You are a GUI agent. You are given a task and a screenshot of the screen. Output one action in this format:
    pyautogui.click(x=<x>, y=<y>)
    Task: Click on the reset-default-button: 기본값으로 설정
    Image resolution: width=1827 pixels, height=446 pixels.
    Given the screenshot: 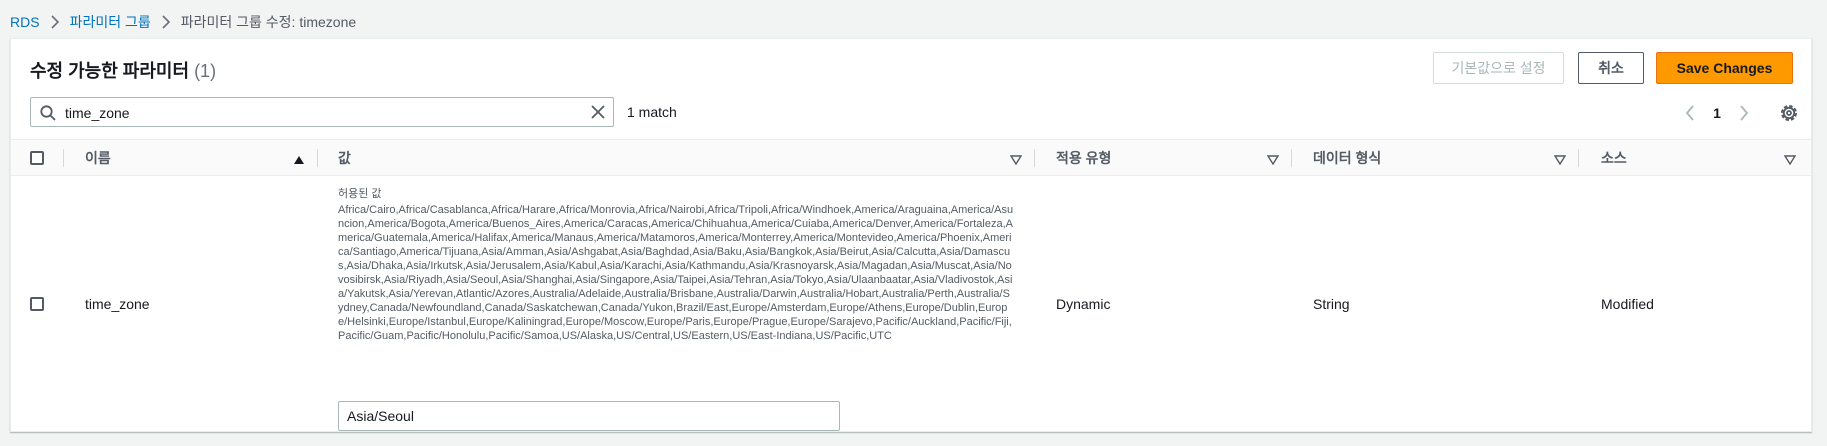 What is the action you would take?
    pyautogui.click(x=1498, y=68)
    